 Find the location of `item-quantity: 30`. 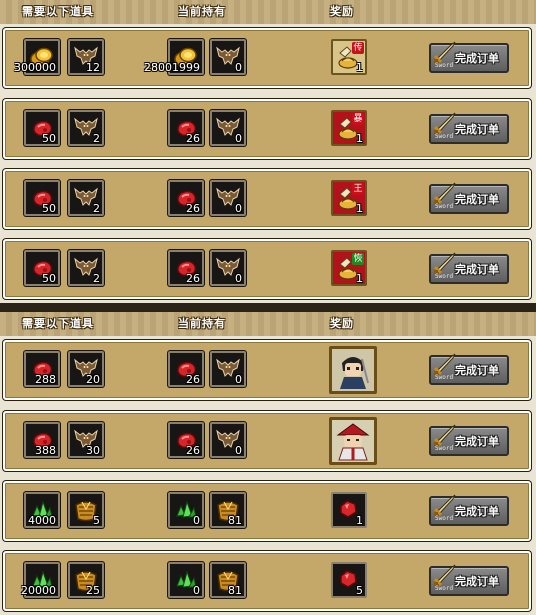

item-quantity: 30 is located at coordinates (93, 450).